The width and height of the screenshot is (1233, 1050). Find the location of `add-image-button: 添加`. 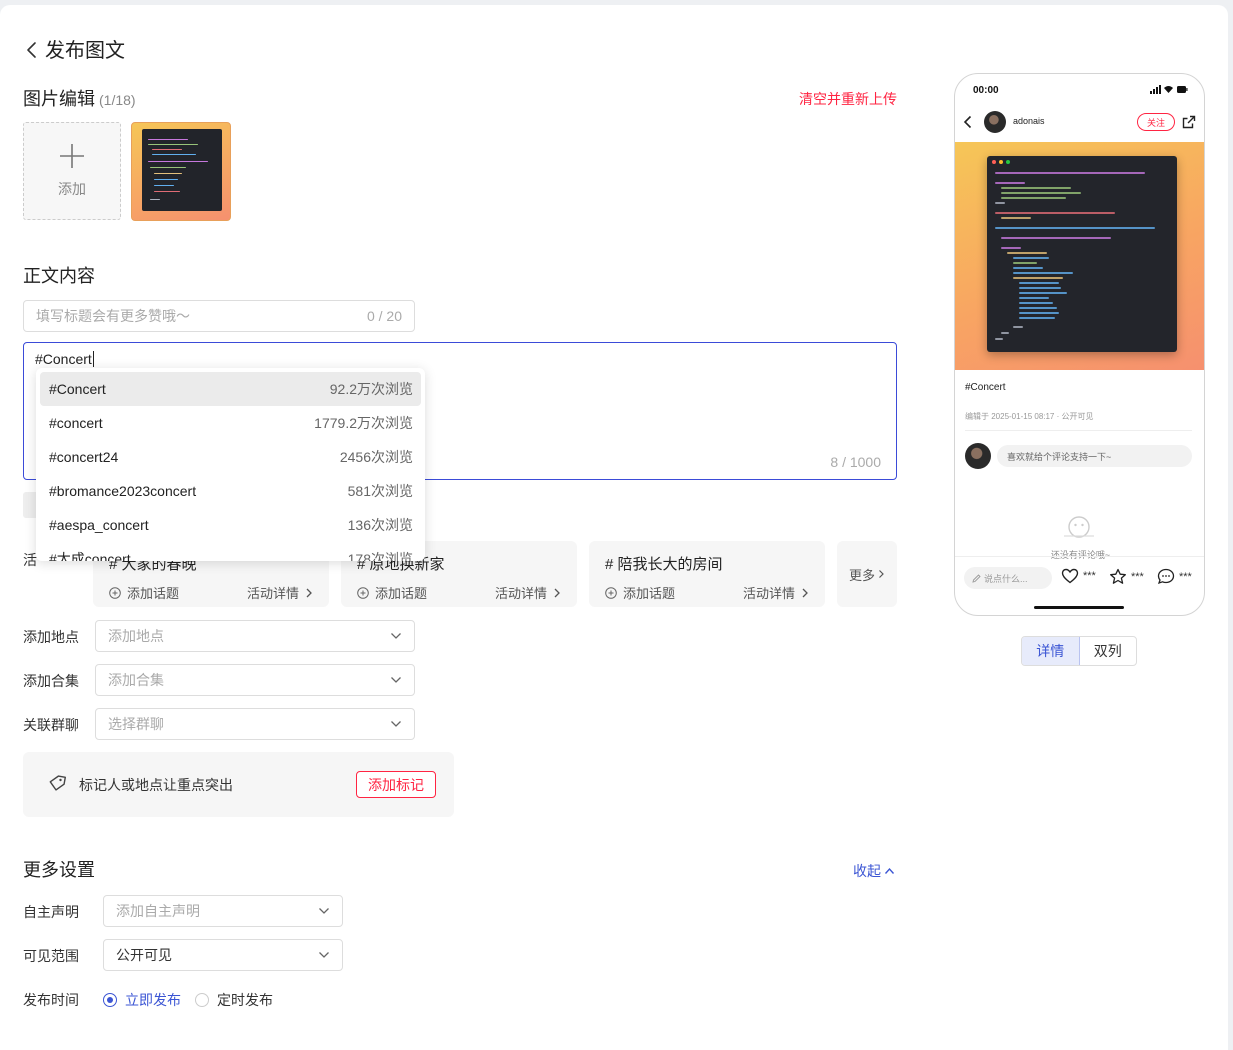

add-image-button: 添加 is located at coordinates (72, 171).